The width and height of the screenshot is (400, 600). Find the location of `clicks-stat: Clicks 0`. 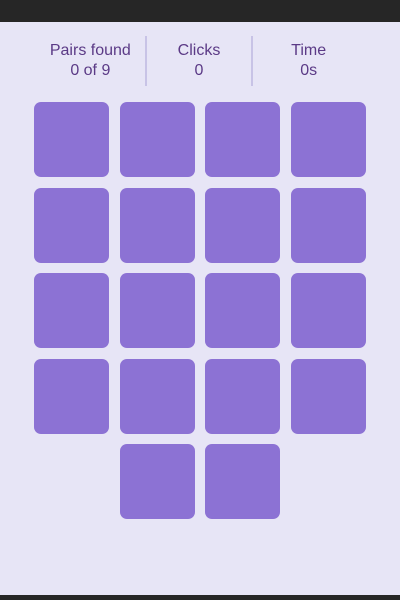

clicks-stat: Clicks 0 is located at coordinates (199, 61).